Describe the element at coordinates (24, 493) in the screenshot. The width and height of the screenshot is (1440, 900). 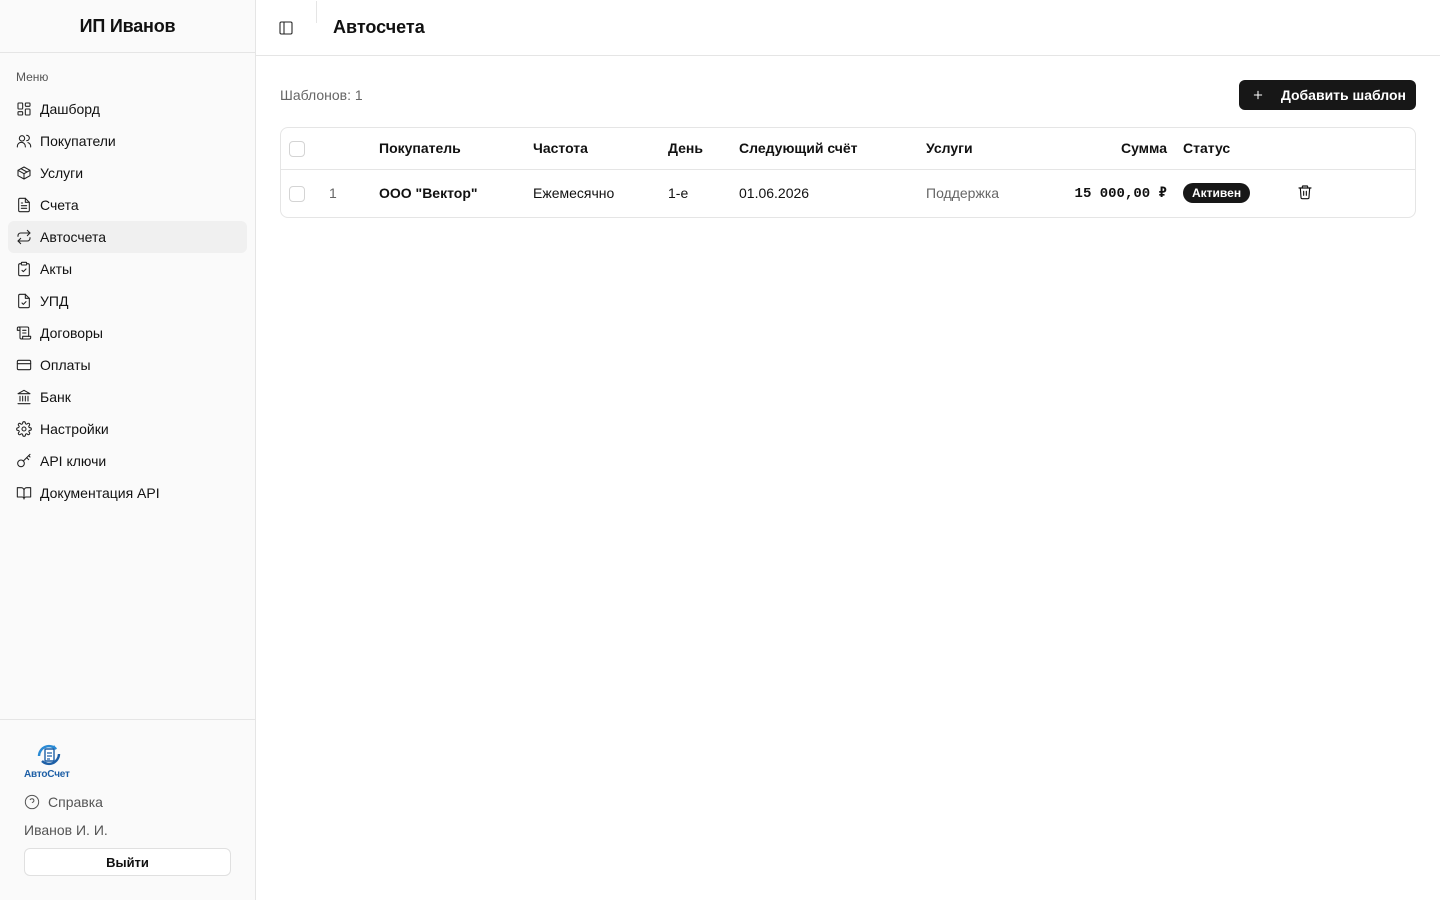
I see `book-icon` at that location.